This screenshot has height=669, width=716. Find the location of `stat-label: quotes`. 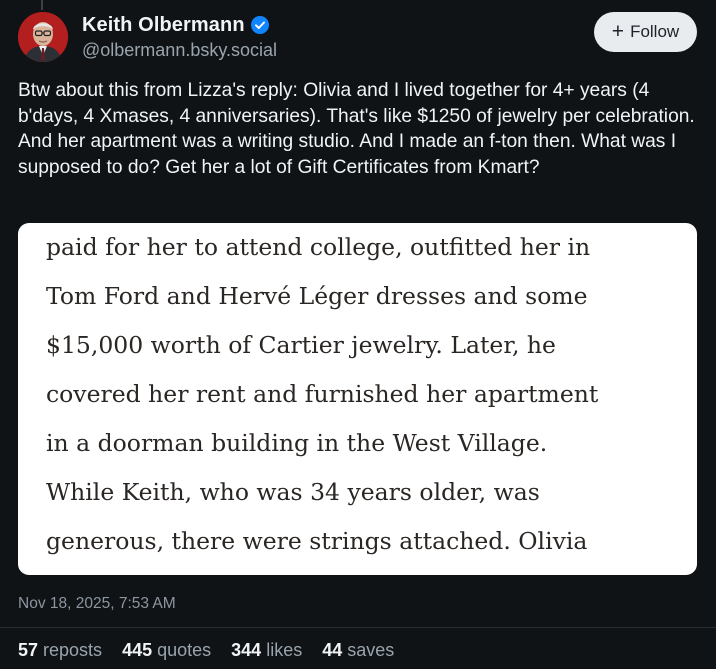

stat-label: quotes is located at coordinates (184, 650).